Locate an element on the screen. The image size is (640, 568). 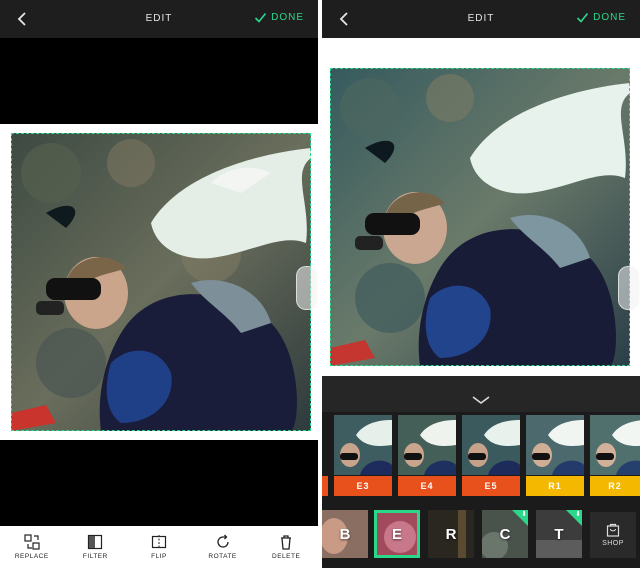
shop-label: SHOP is located at coordinates (613, 543).